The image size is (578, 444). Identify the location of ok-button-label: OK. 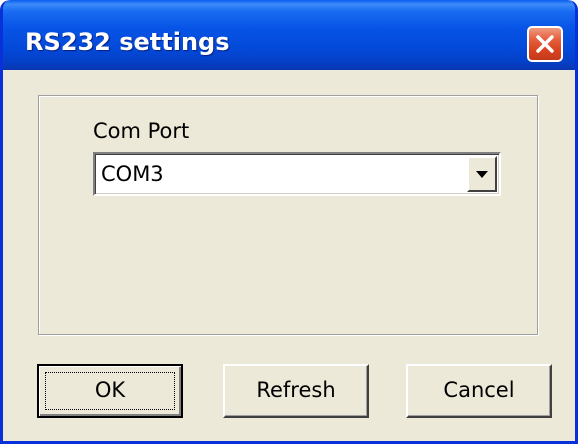
(110, 390).